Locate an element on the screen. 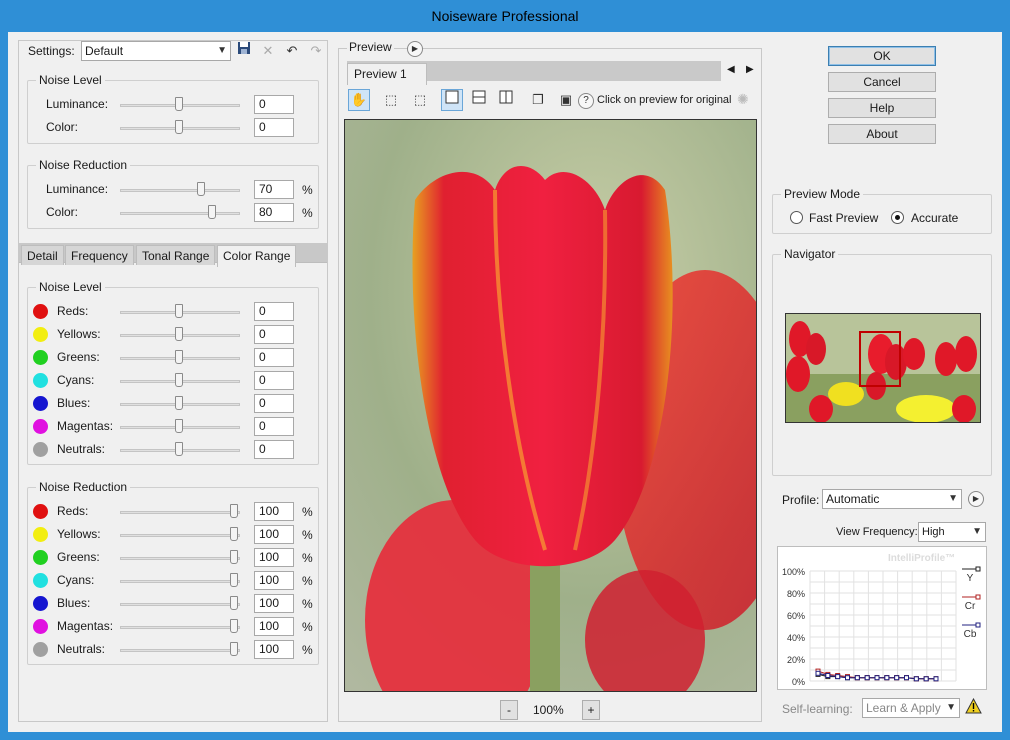 Image resolution: width=1010 pixels, height=740 pixels. color-row-label: Magentas: is located at coordinates (85, 626).